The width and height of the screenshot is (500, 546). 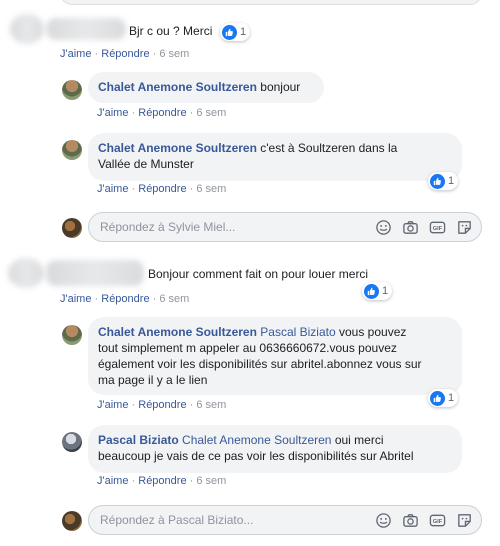 What do you see at coordinates (271, 2) in the screenshot?
I see `previous-comment-edge` at bounding box center [271, 2].